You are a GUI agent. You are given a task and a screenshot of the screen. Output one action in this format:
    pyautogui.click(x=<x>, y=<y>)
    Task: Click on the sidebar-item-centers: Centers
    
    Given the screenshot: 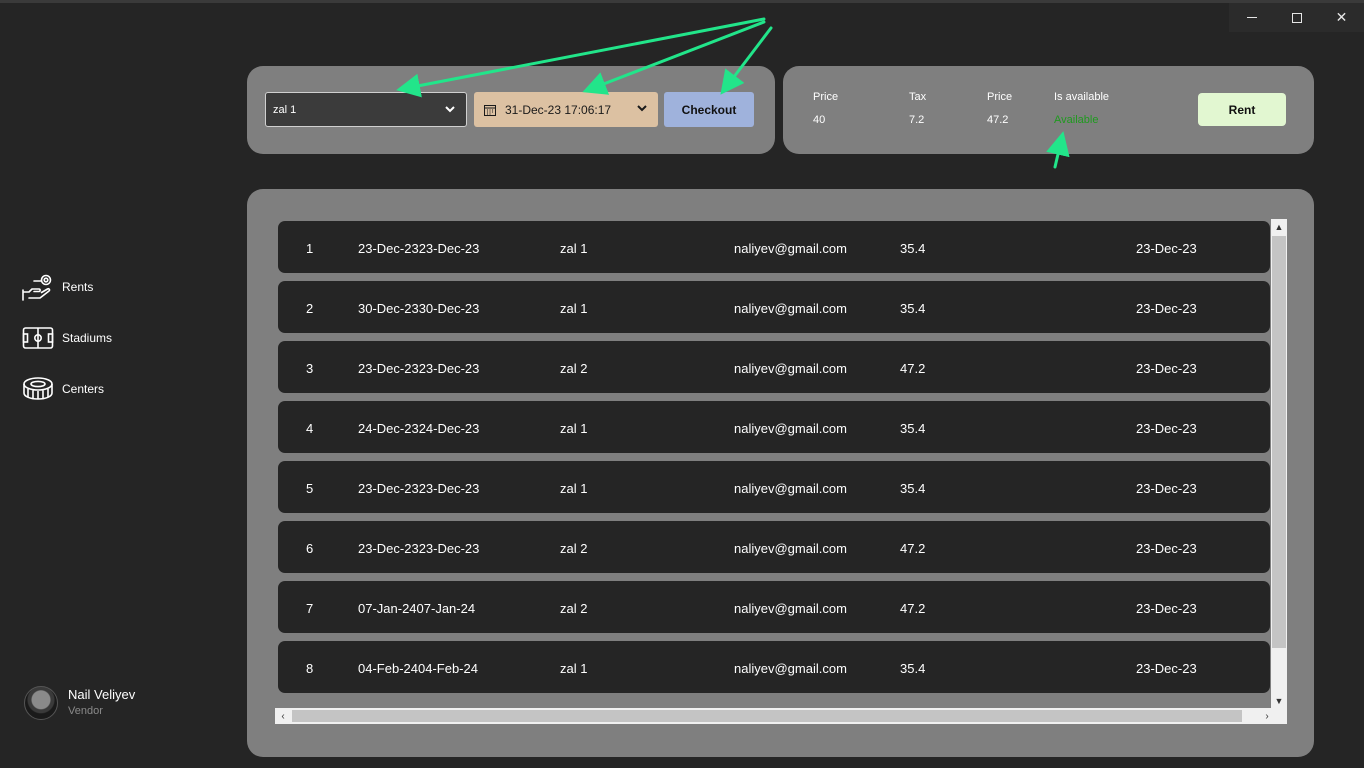 What is the action you would take?
    pyautogui.click(x=122, y=389)
    